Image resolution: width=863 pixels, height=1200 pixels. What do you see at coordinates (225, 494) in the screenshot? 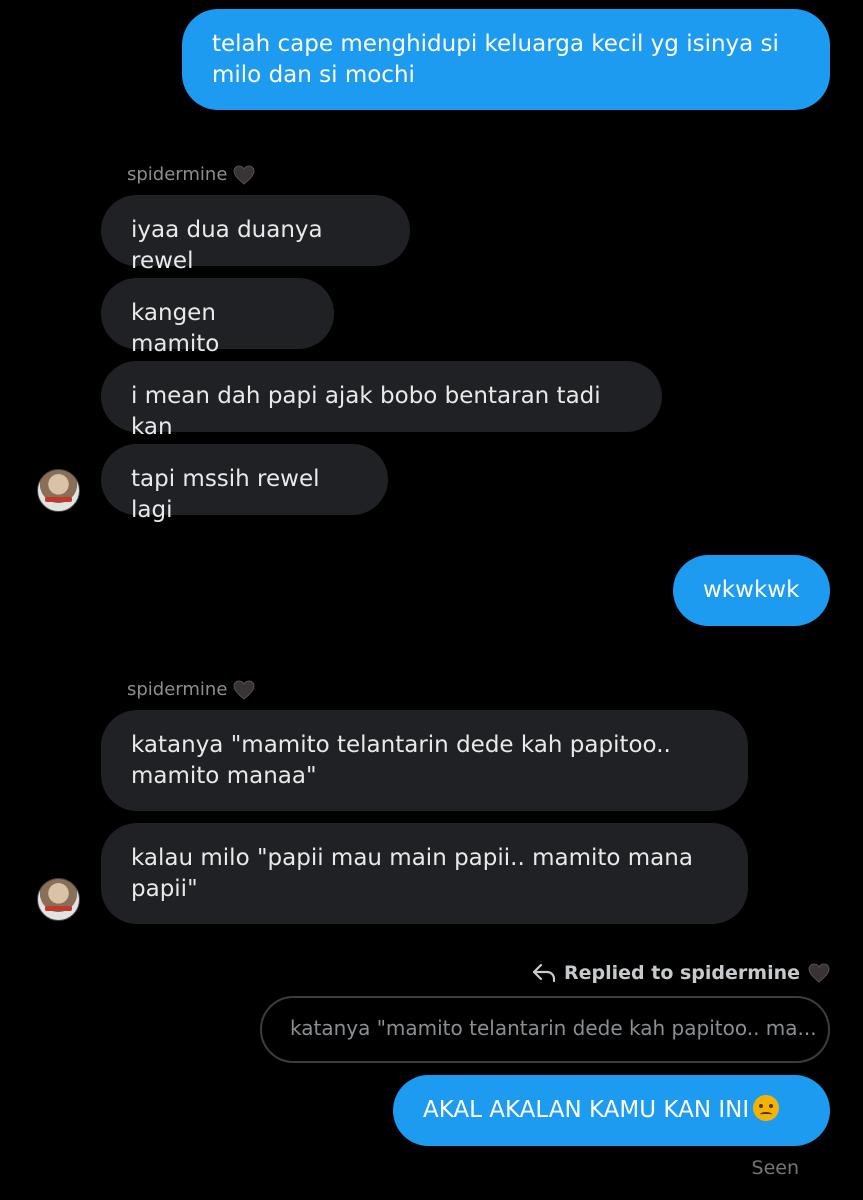
I see `message-text: tapi mssih rewel lagi` at bounding box center [225, 494].